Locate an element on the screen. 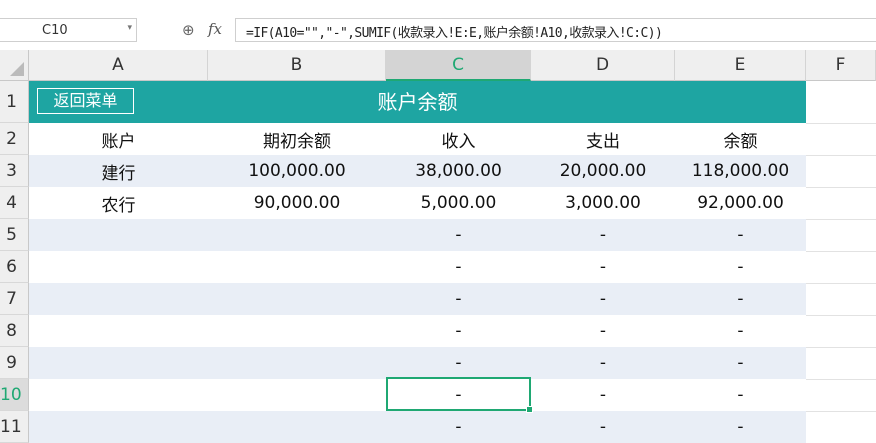 This screenshot has height=443, width=876. row-header-3: 3 is located at coordinates (14, 171).